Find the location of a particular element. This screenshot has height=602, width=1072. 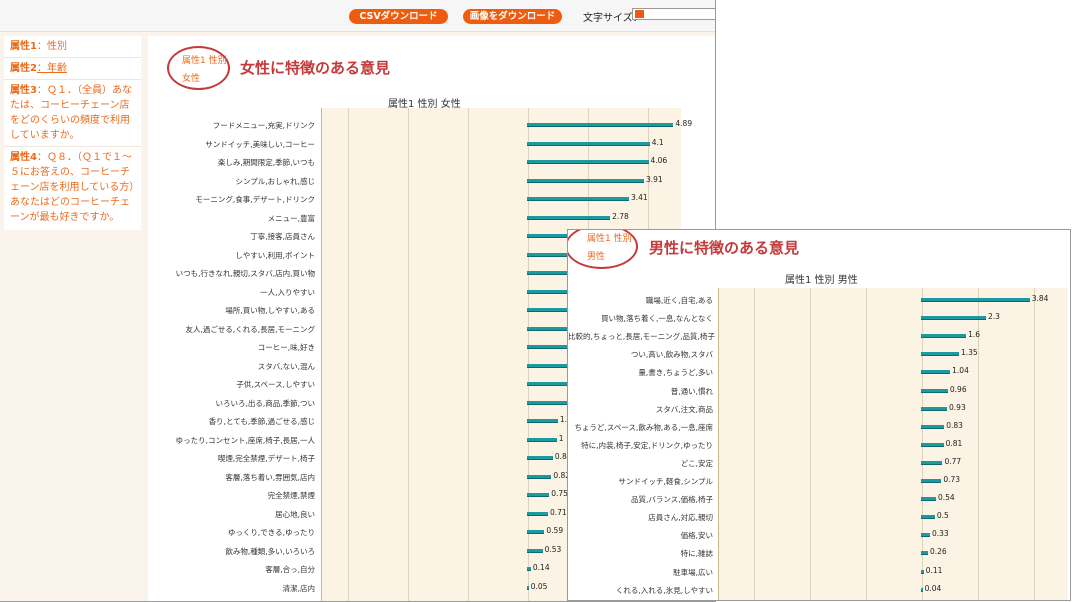

data-label: 0.73 is located at coordinates (952, 479).